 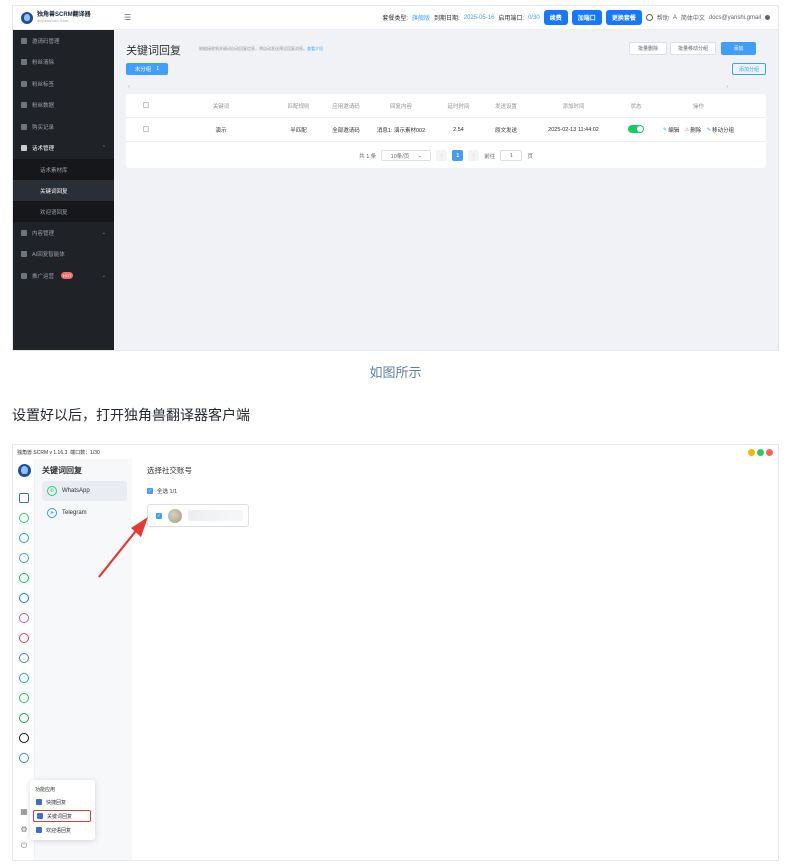 I want to click on tiktok-icon, so click(x=24, y=738).